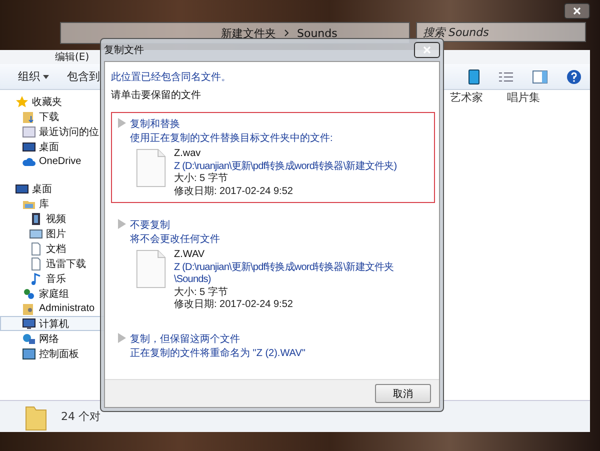 This screenshot has height=451, width=600. Describe the element at coordinates (171, 77) in the screenshot. I see `conflict-message: 此位置已经包含同名文件。` at that location.